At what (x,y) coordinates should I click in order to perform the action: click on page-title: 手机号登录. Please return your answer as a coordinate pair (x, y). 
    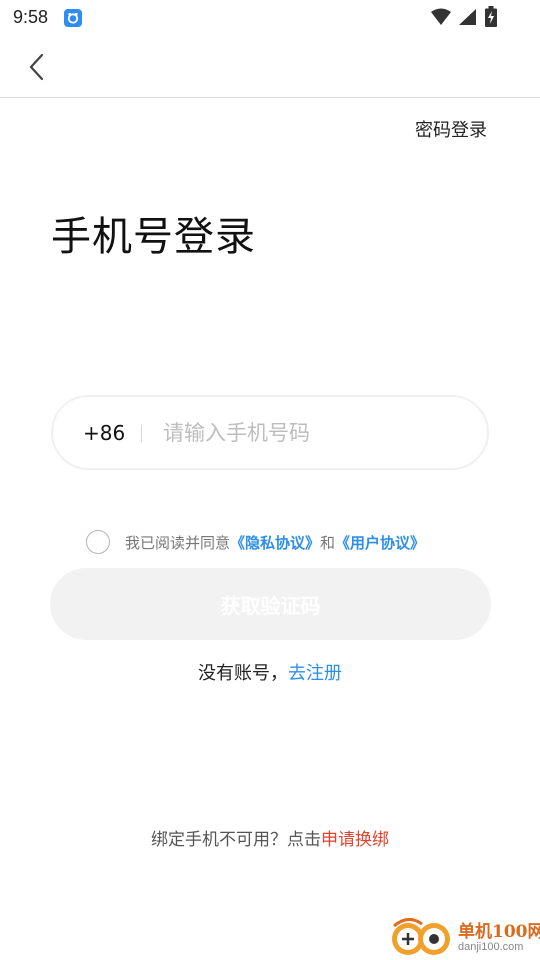
    Looking at the image, I should click on (153, 237).